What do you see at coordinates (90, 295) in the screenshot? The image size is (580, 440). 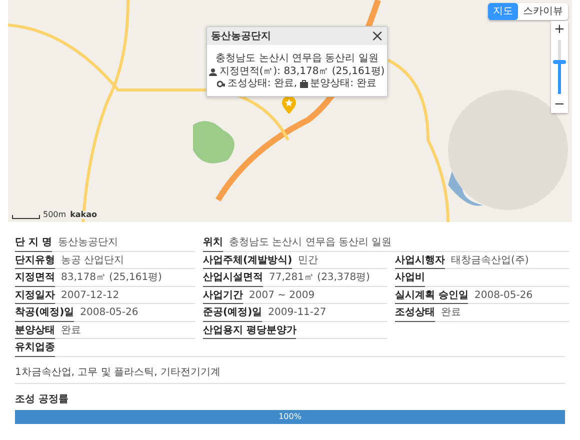 I see `field-value: 2007-12-12` at bounding box center [90, 295].